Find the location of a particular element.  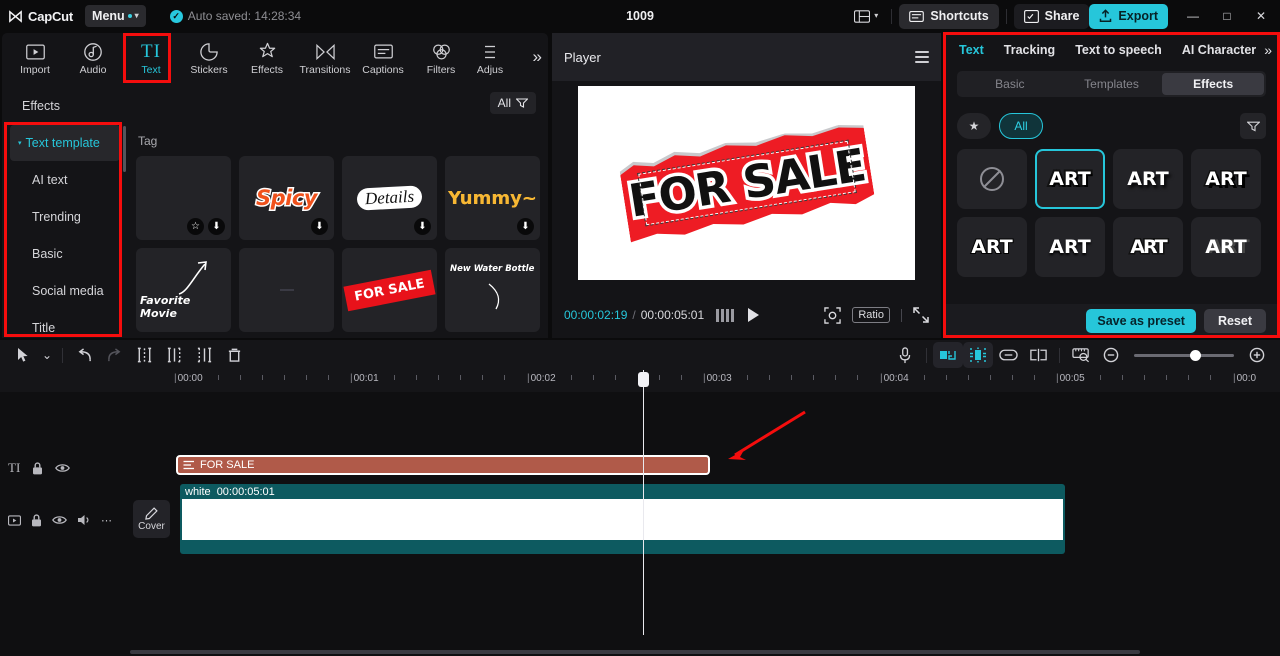

tool-audio: Audio is located at coordinates (93, 58).